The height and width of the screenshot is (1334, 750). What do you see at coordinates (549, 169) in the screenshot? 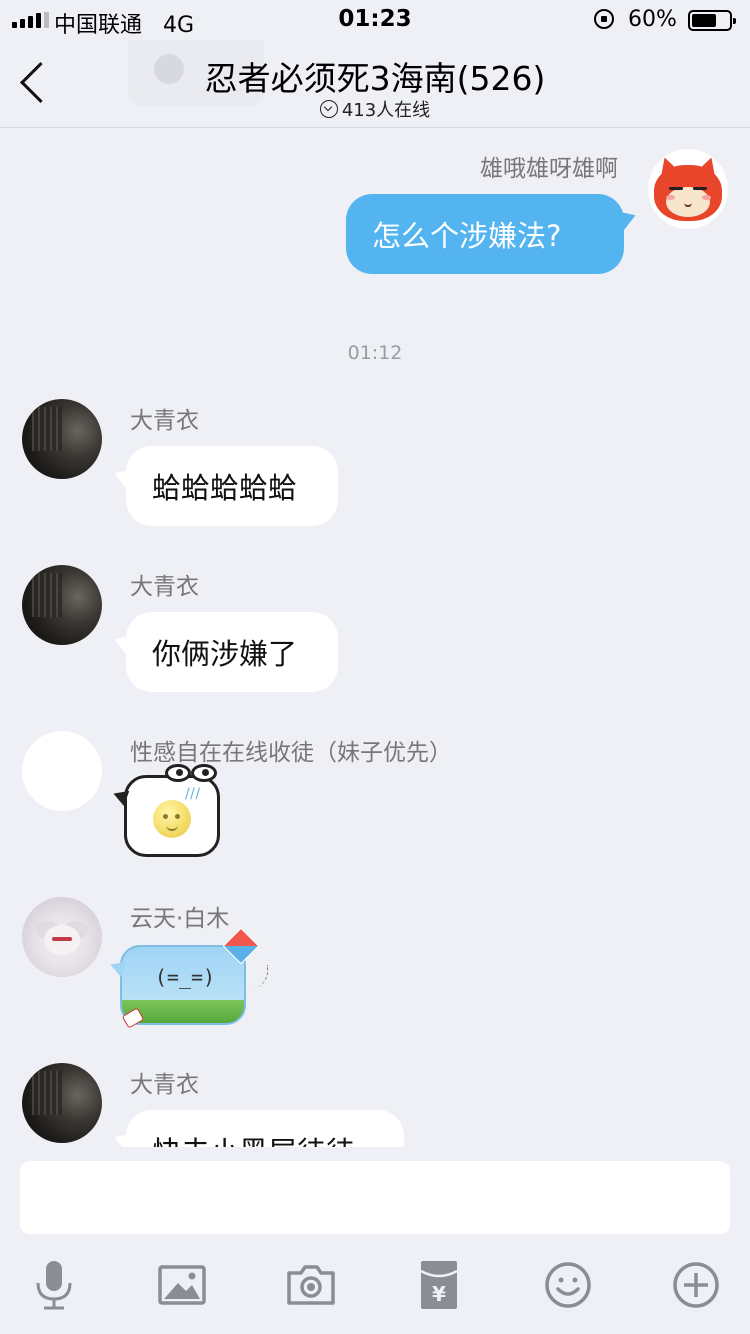
I see `sender-name: 雄哦雄呀雄啊` at bounding box center [549, 169].